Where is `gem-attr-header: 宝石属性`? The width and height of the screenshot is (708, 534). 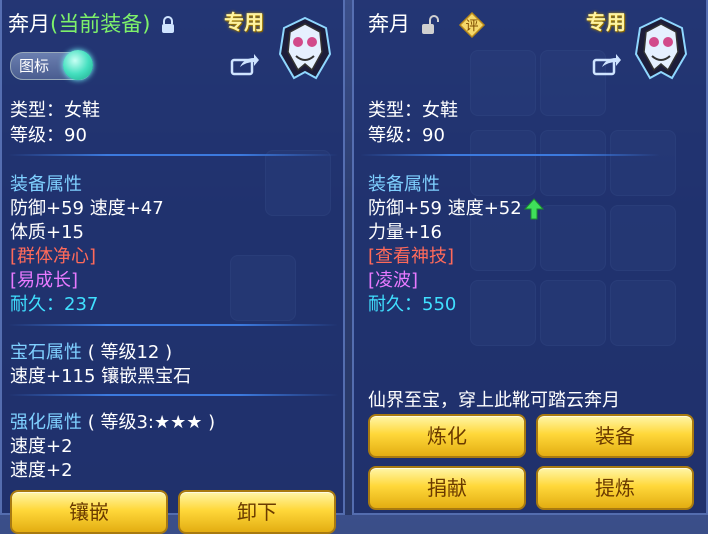 gem-attr-header: 宝石属性 is located at coordinates (46, 352).